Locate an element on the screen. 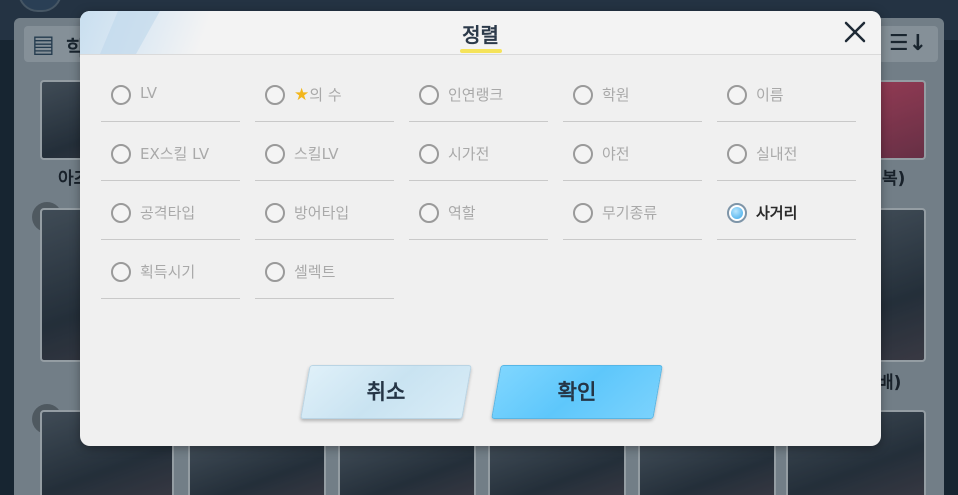 This screenshot has height=495, width=958. confirm-button: 확인 is located at coordinates (577, 392).